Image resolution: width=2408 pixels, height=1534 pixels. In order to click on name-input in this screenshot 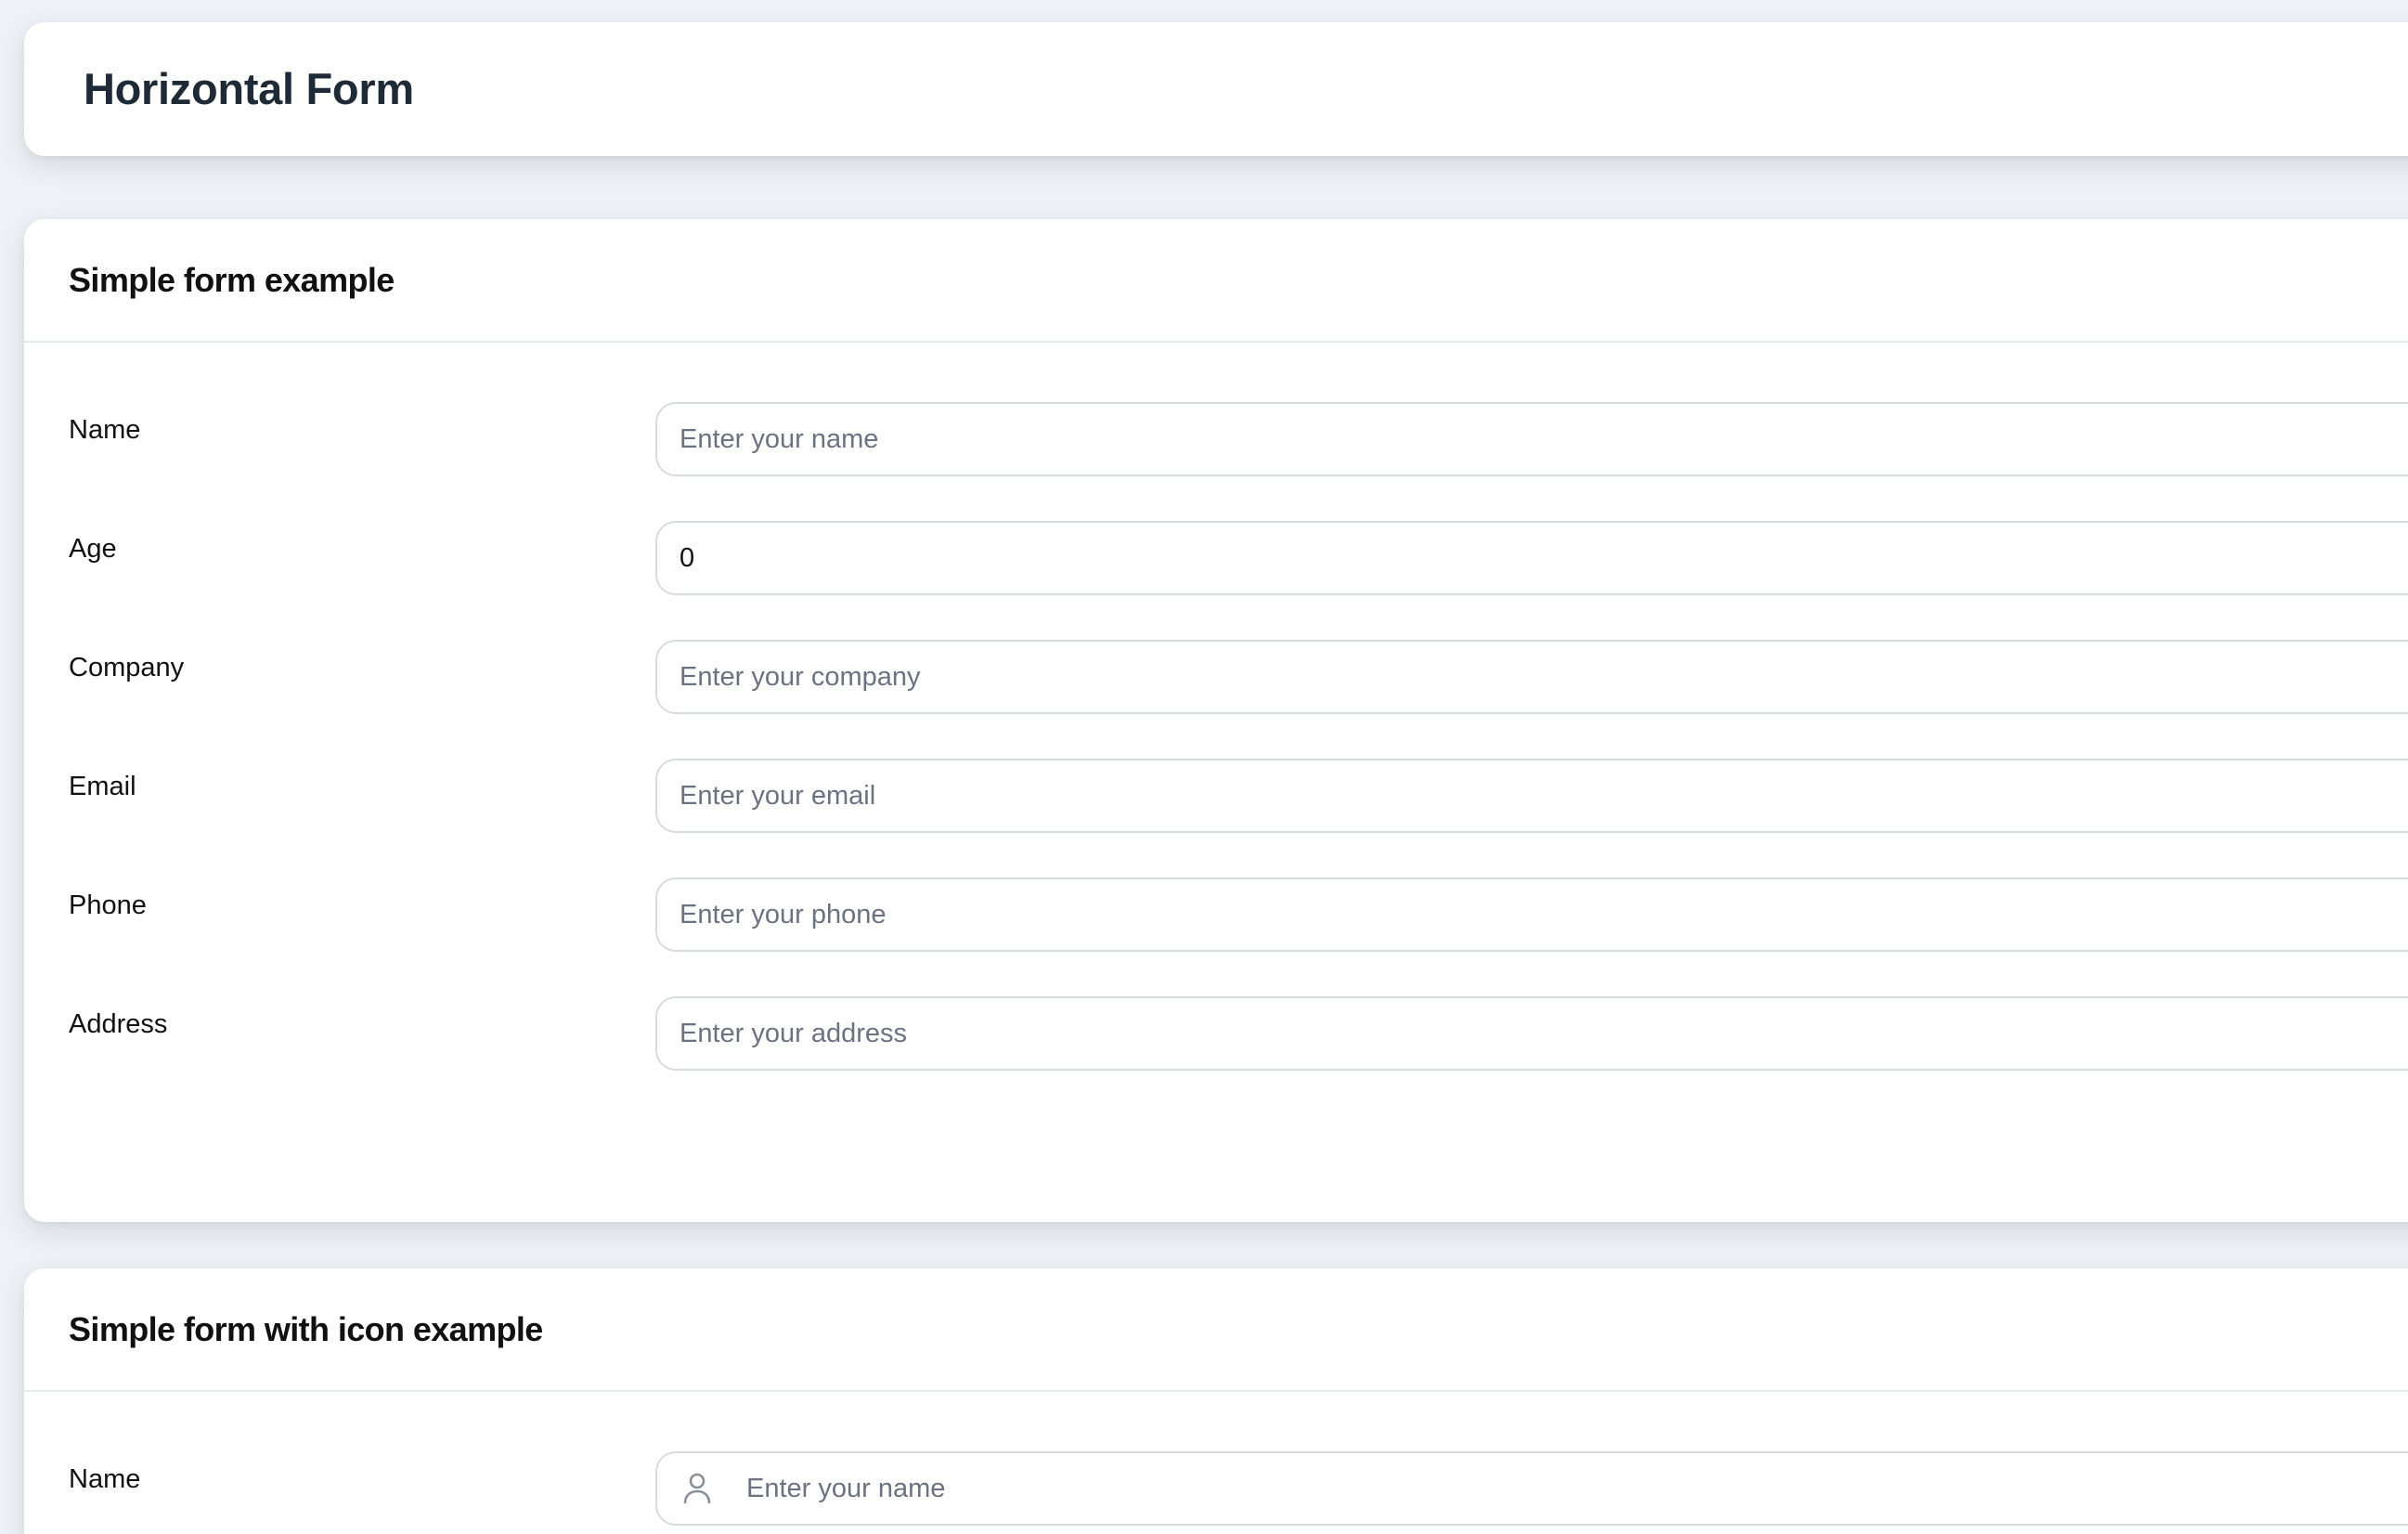, I will do `click(1531, 439)`.